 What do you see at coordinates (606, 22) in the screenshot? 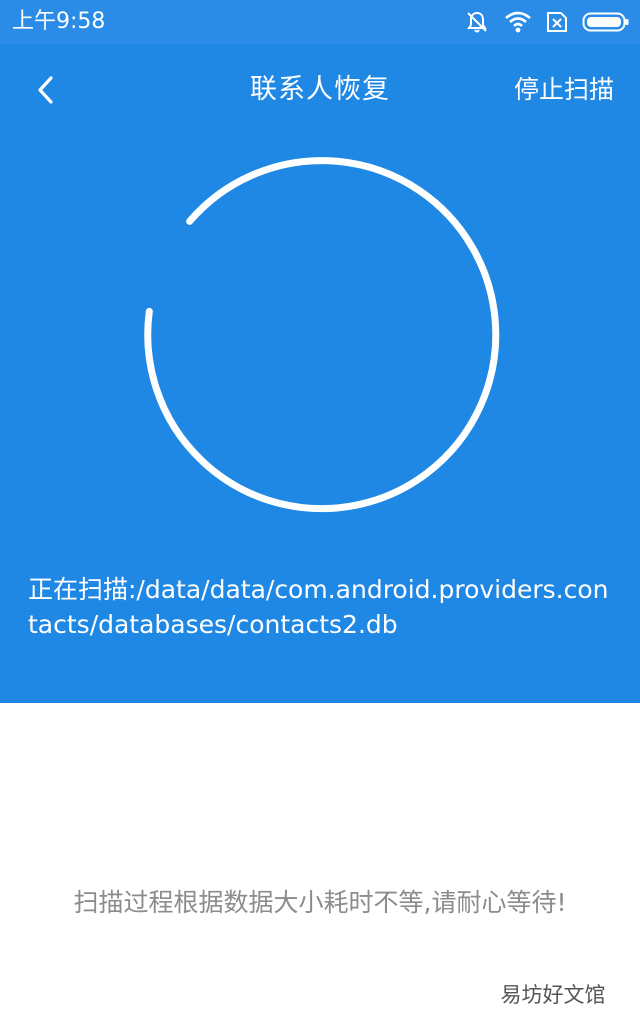
I see `battery-icon` at bounding box center [606, 22].